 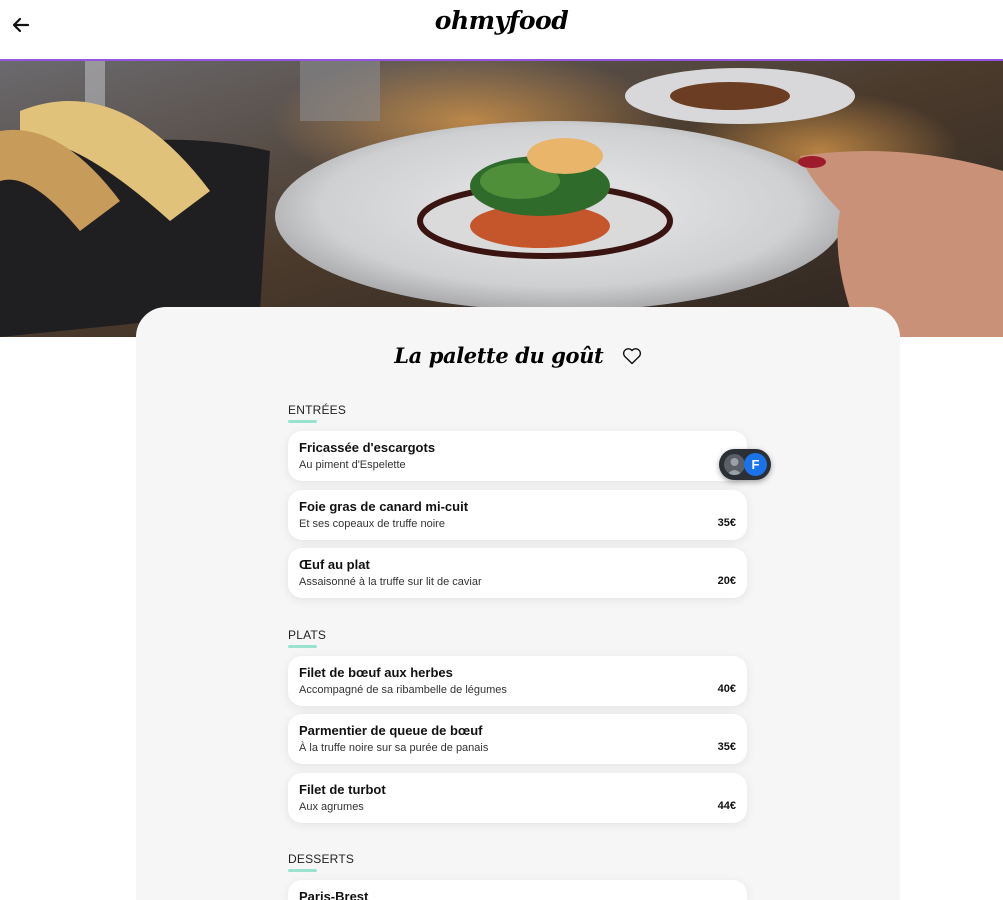 I want to click on restaurant-name: La palette du goût, so click(x=499, y=355).